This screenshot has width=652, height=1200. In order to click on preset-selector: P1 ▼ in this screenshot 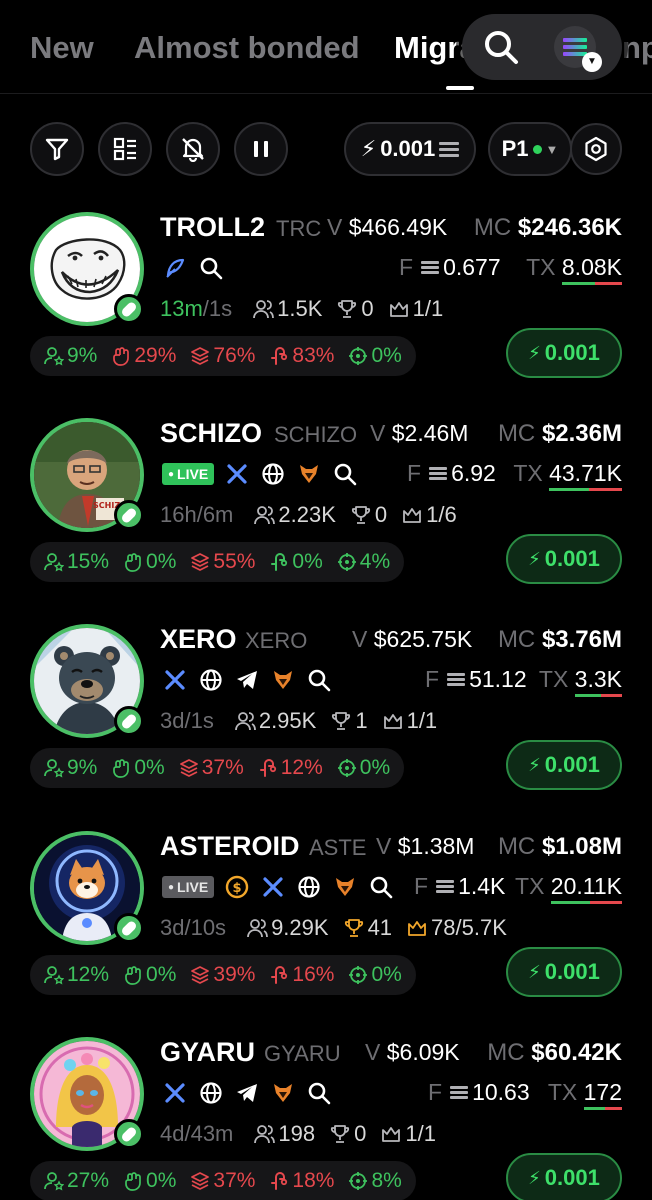, I will do `click(530, 149)`.